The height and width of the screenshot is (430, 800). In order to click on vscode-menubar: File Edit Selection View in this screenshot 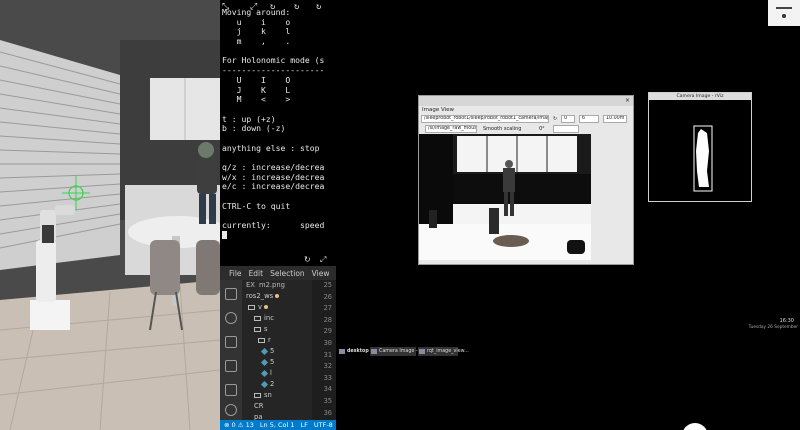, I will do `click(278, 273)`.